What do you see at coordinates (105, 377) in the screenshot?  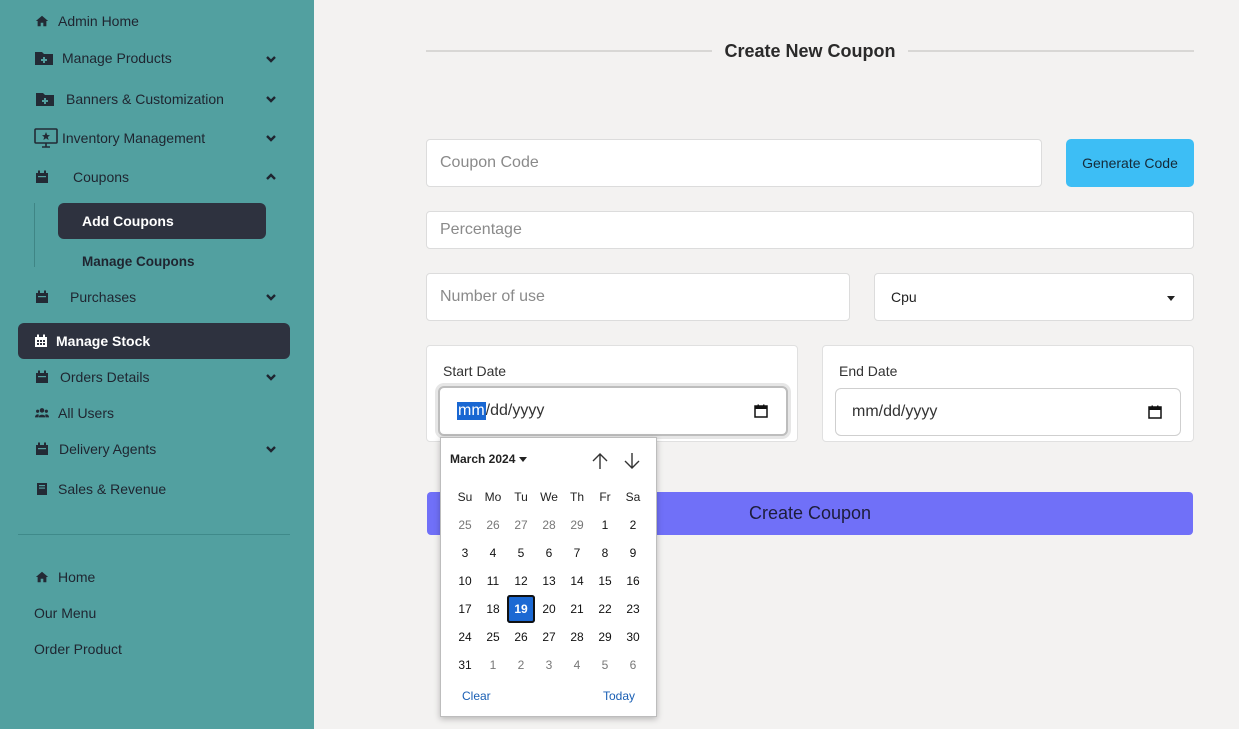 I see `nav-orders-details-label: Orders Details` at bounding box center [105, 377].